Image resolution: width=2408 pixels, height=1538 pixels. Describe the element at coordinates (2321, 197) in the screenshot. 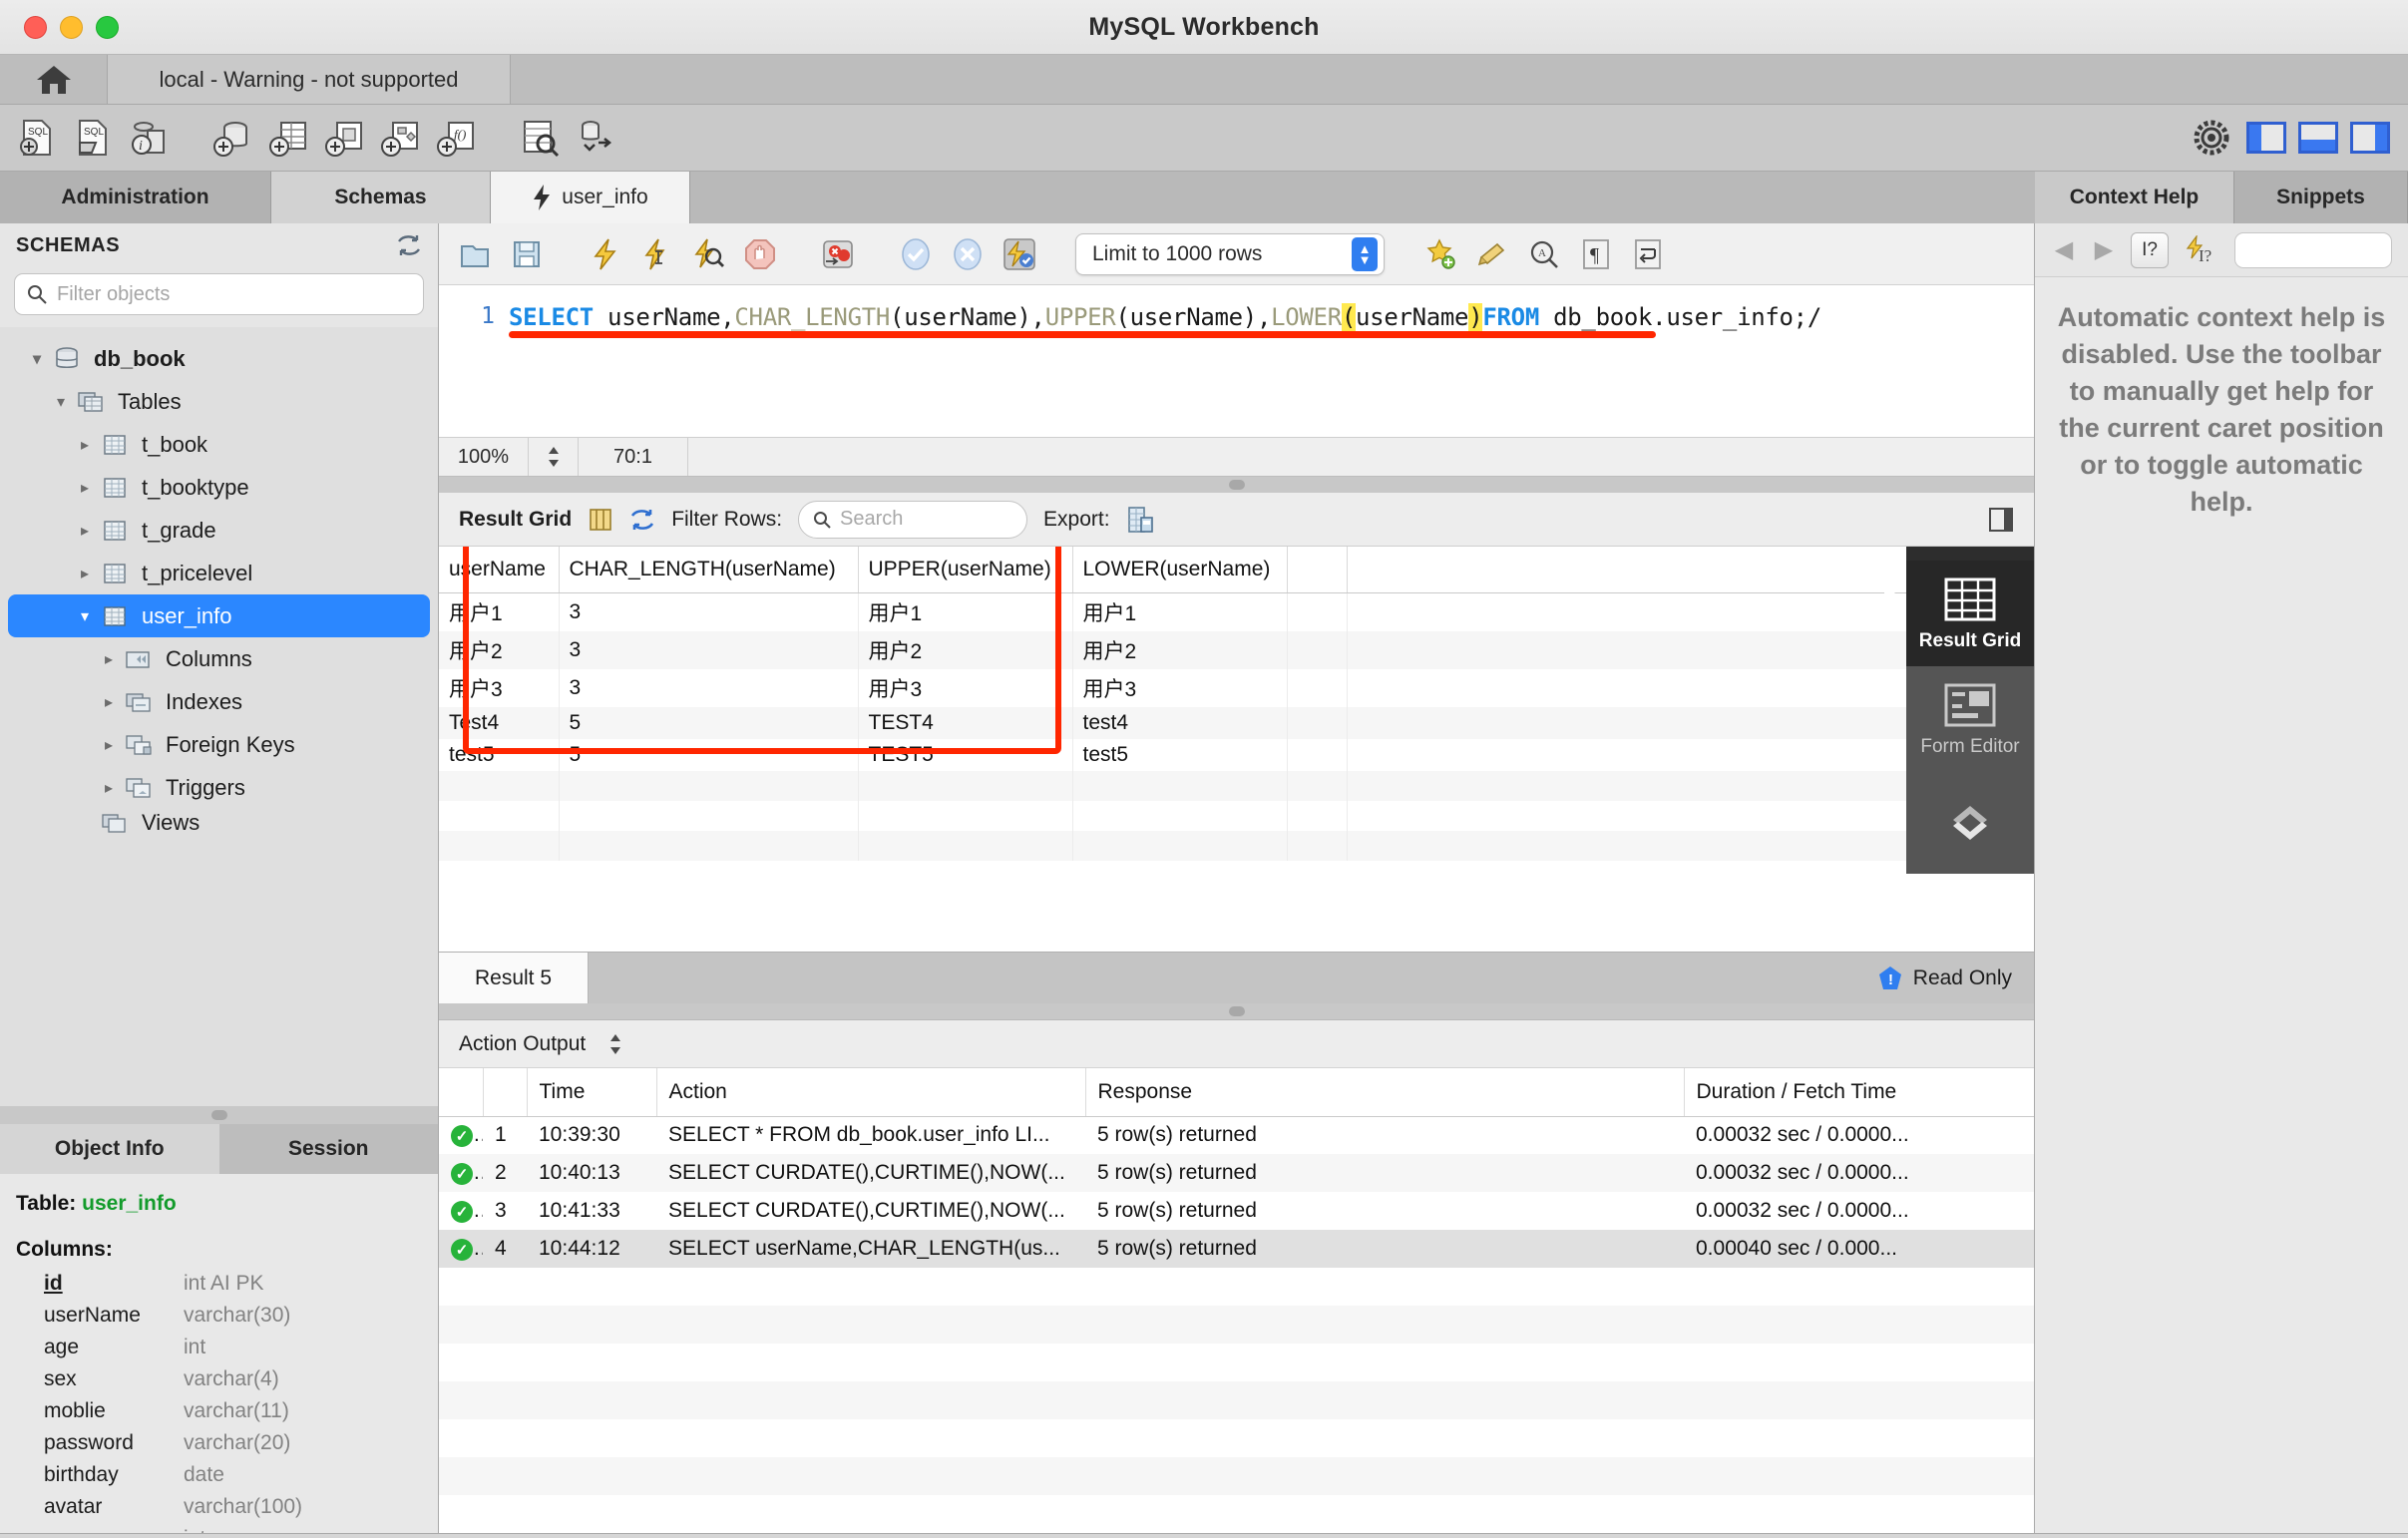

I see `tab-snippets-top: Snippets` at that location.